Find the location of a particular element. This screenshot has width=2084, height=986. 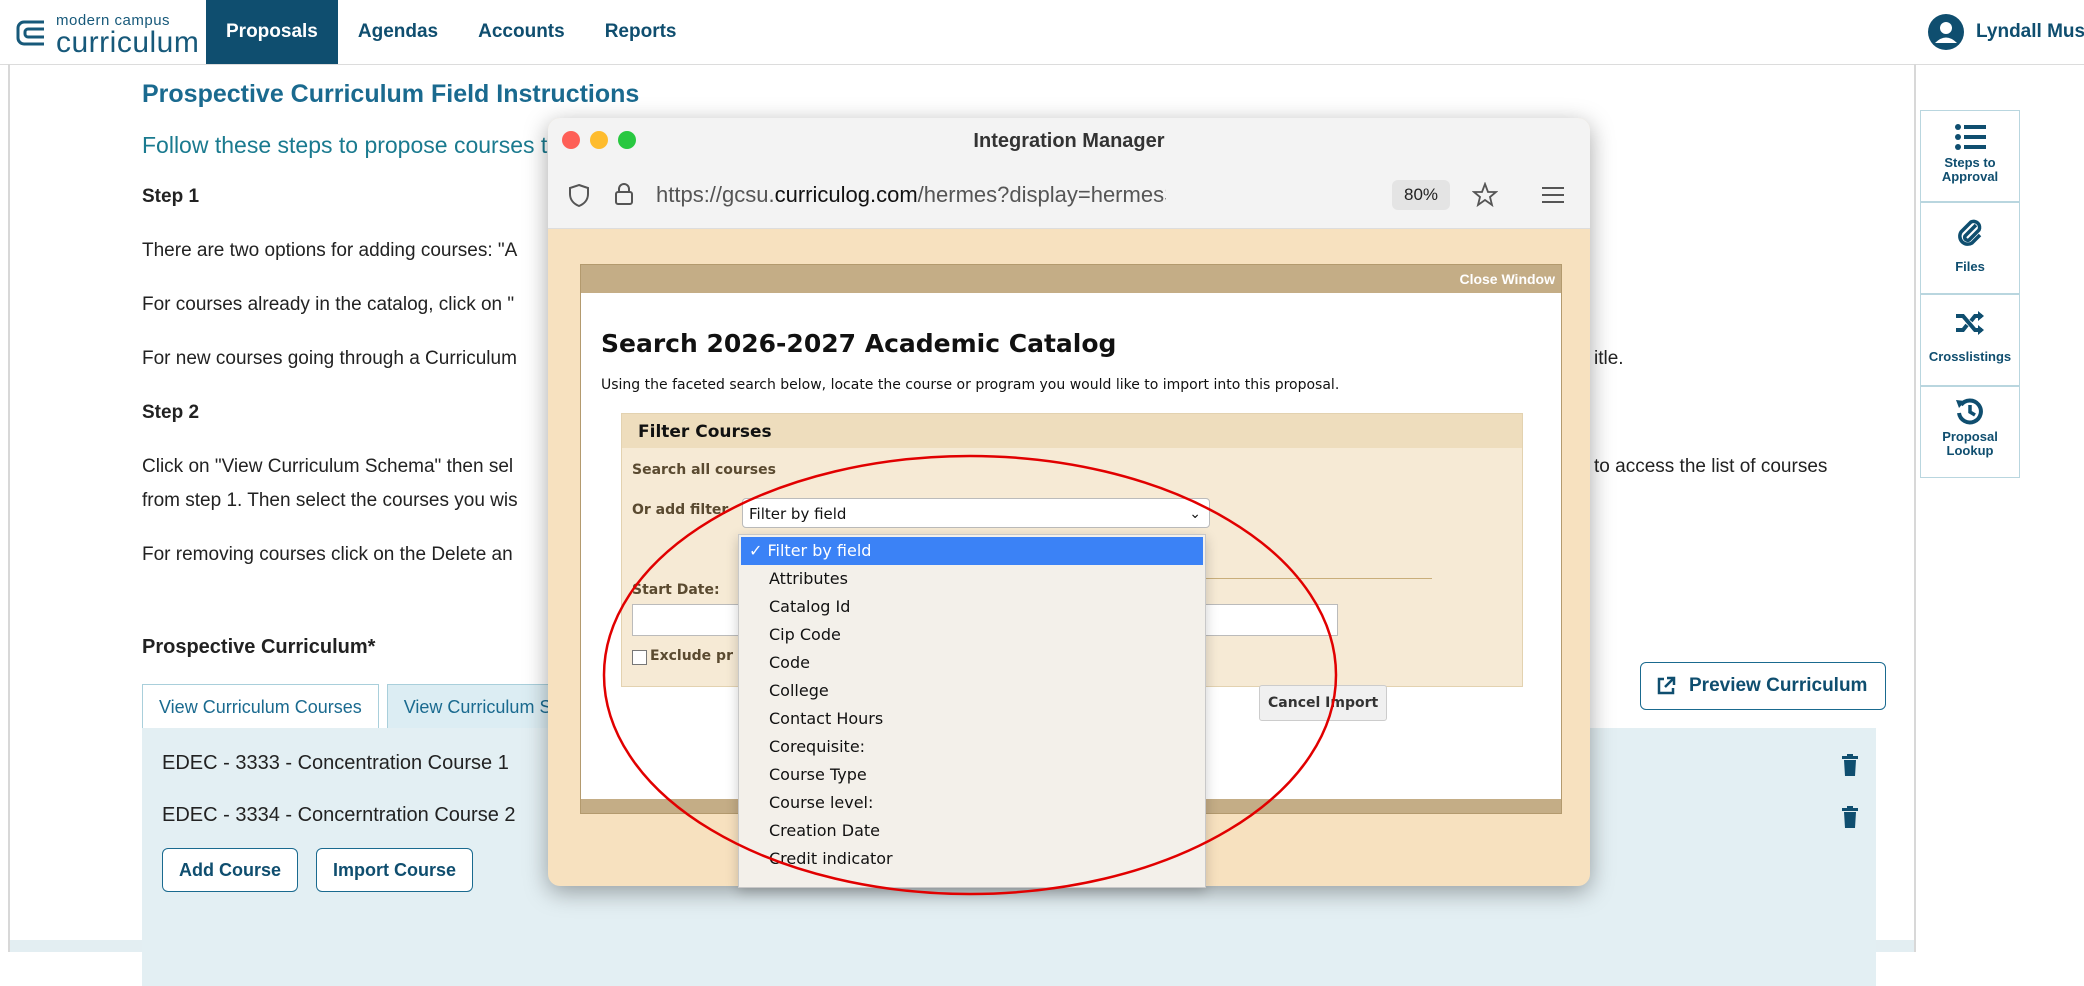

zoom-level: 80% is located at coordinates (1421, 195).